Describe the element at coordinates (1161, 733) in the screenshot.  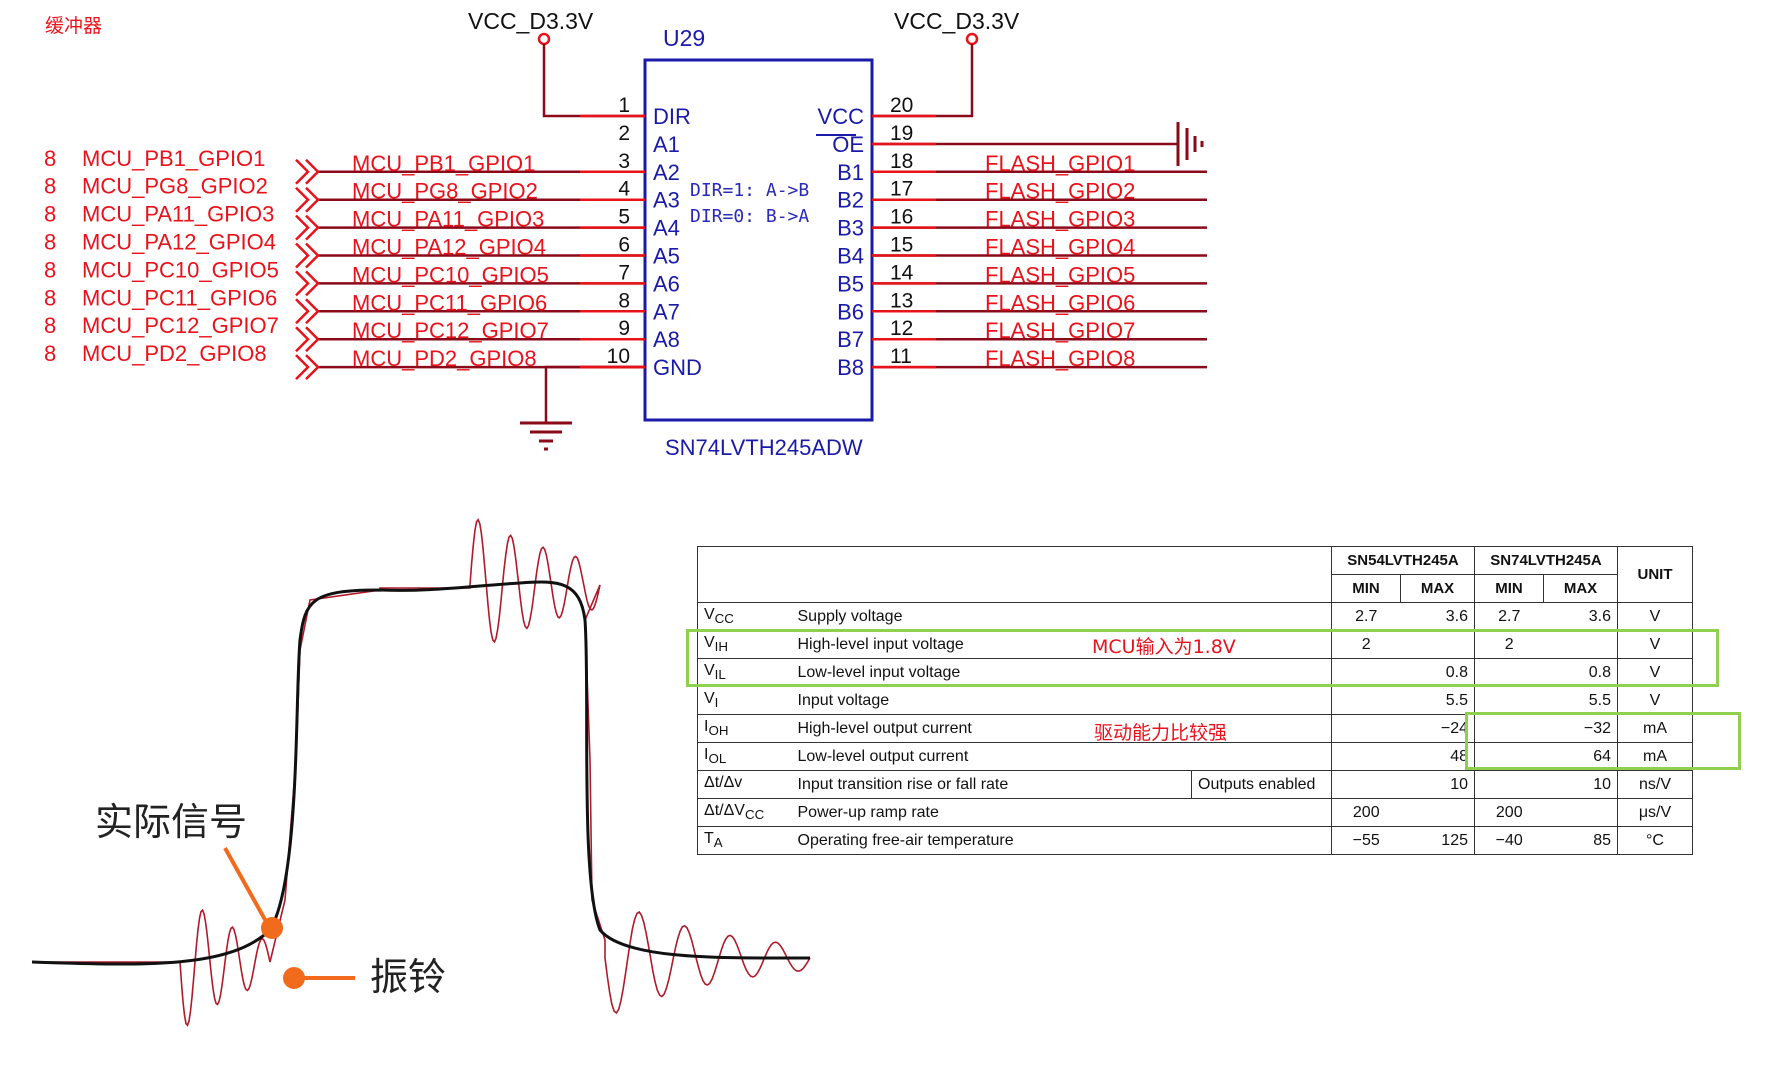
I see `drive-strength-annotation: 驱动能力比较强` at that location.